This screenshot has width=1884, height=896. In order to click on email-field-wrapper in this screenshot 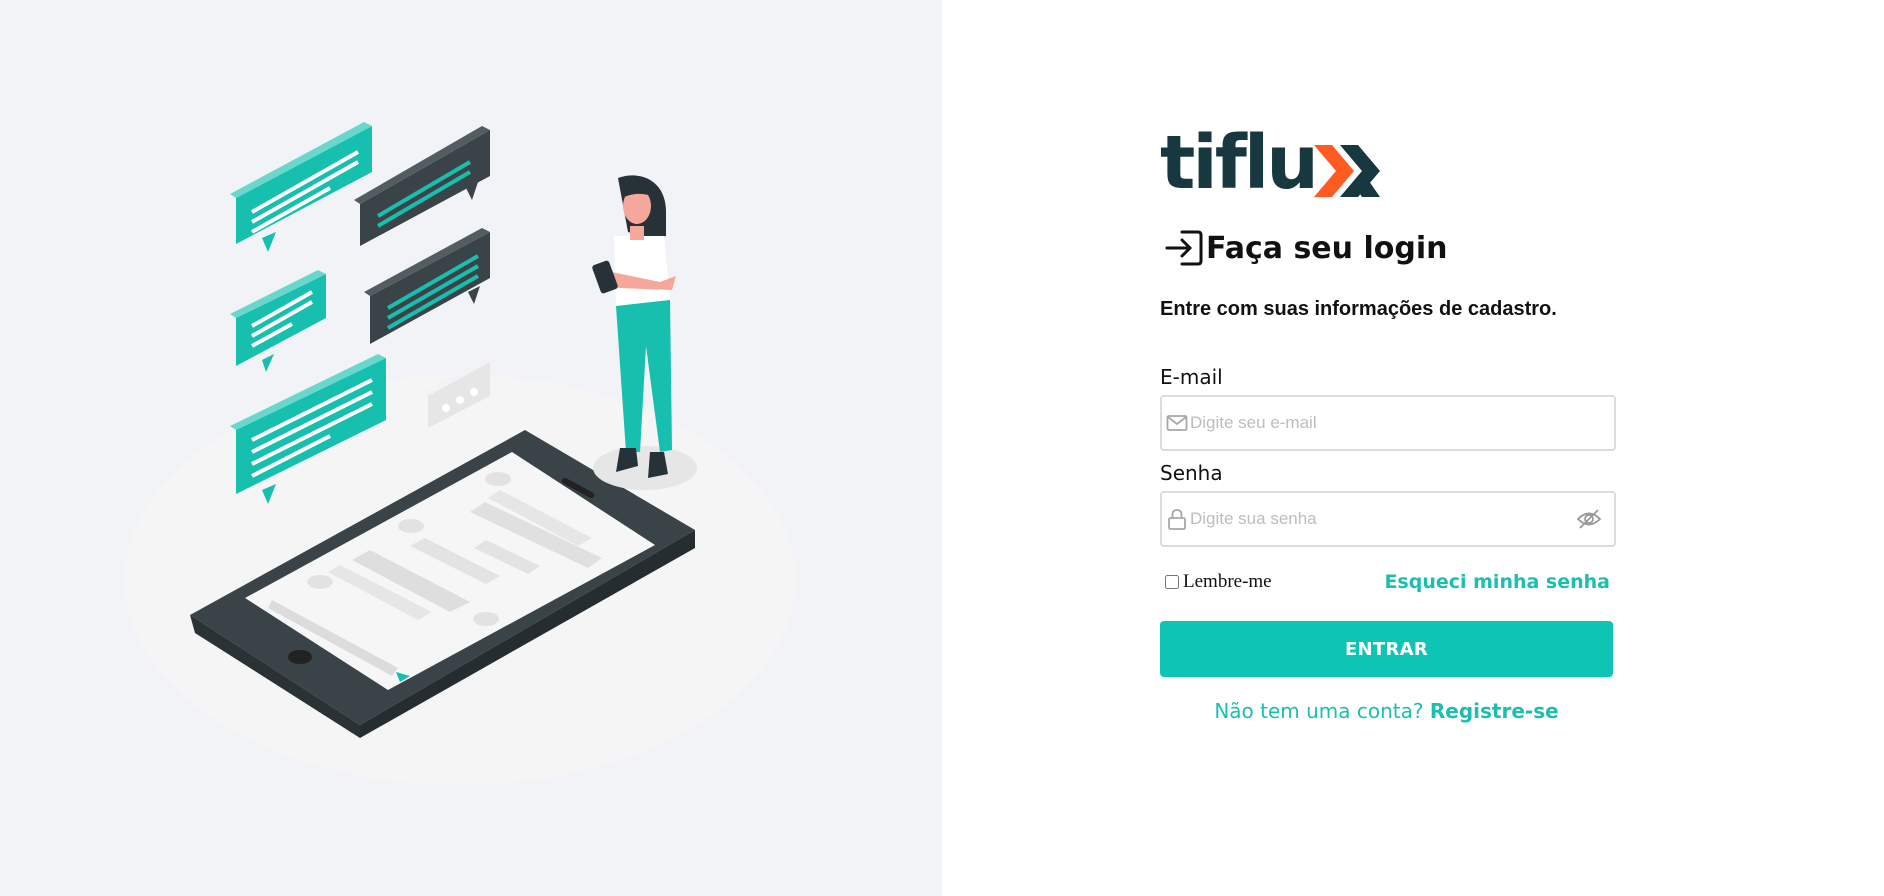, I will do `click(1388, 423)`.